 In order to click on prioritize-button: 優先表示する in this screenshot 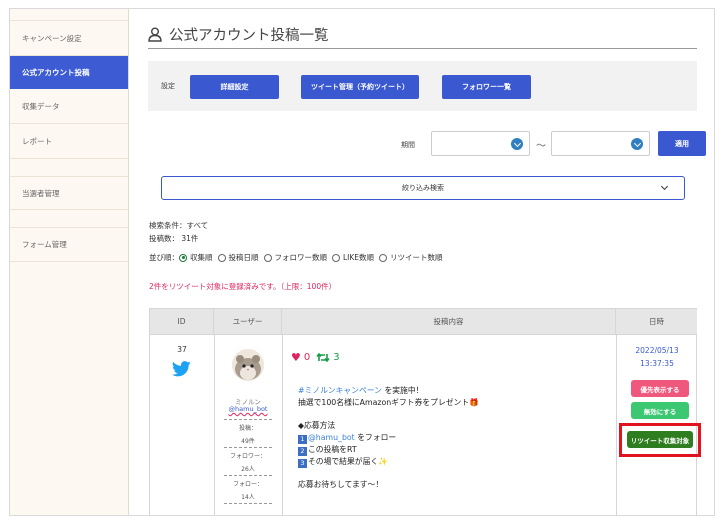, I will do `click(660, 388)`.